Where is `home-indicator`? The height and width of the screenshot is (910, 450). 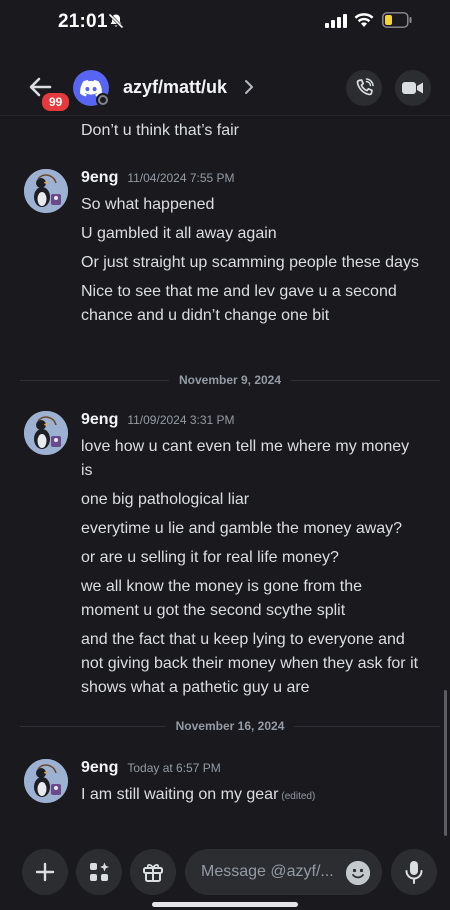 home-indicator is located at coordinates (225, 904).